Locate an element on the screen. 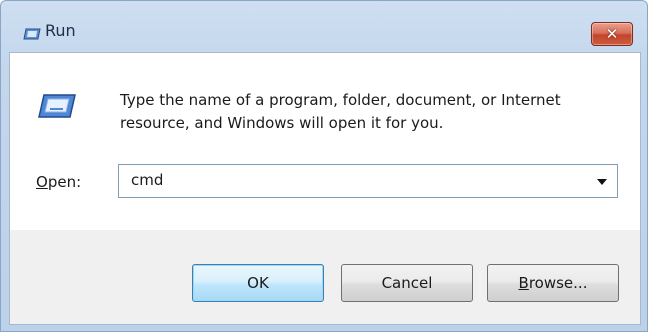  cancel-button-label: Cancel is located at coordinates (407, 283).